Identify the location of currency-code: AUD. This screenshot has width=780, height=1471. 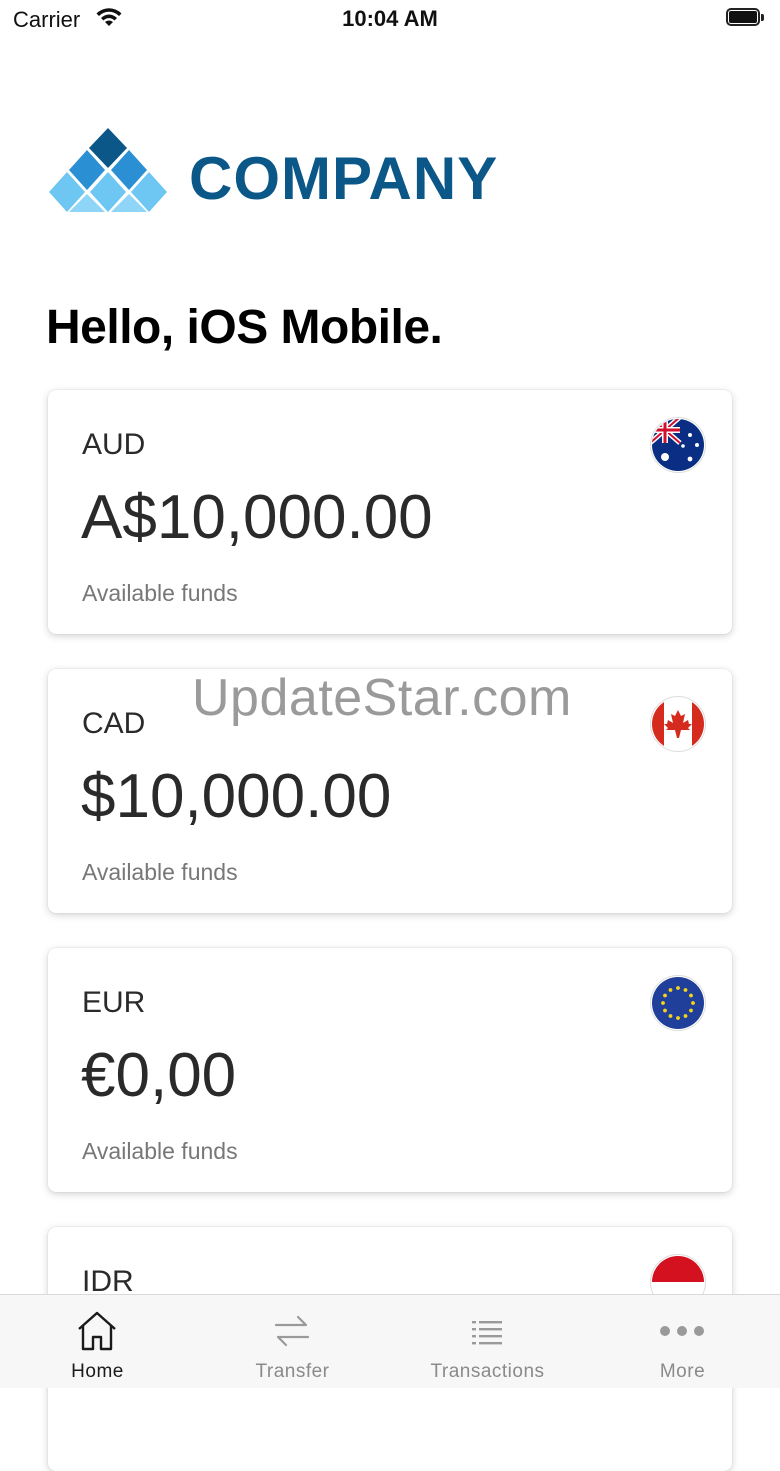
(114, 444).